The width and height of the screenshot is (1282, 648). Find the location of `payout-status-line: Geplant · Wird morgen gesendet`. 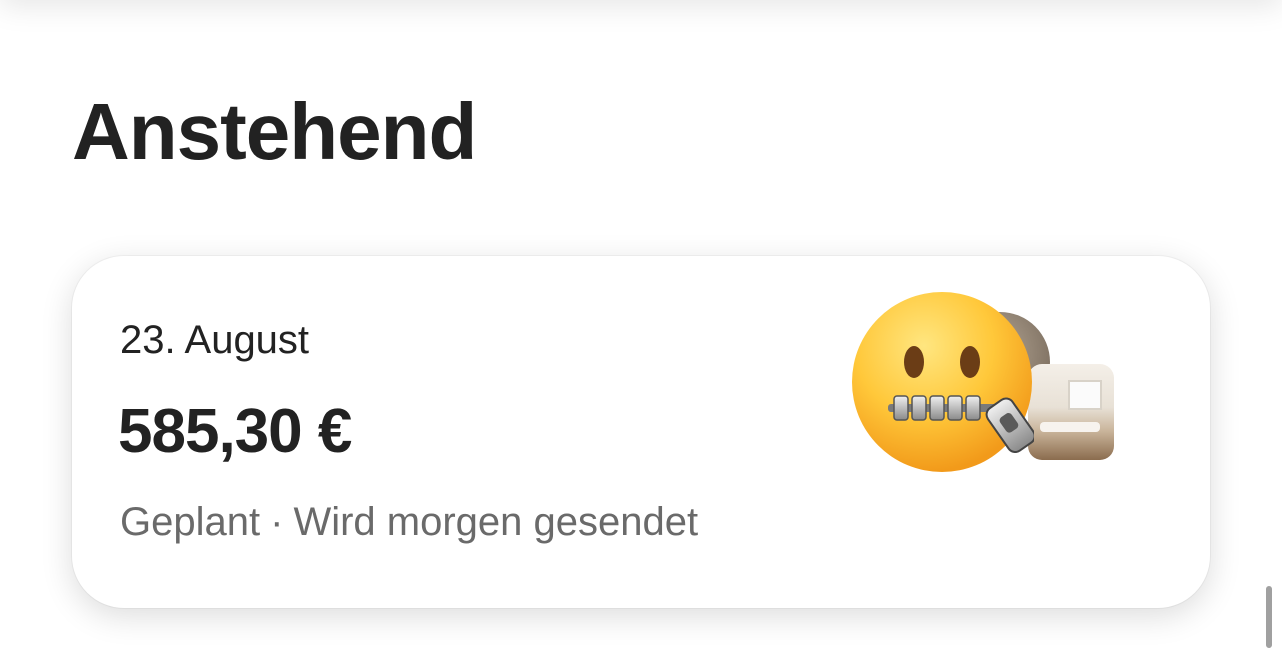

payout-status-line: Geplant · Wird morgen gesendet is located at coordinates (409, 522).